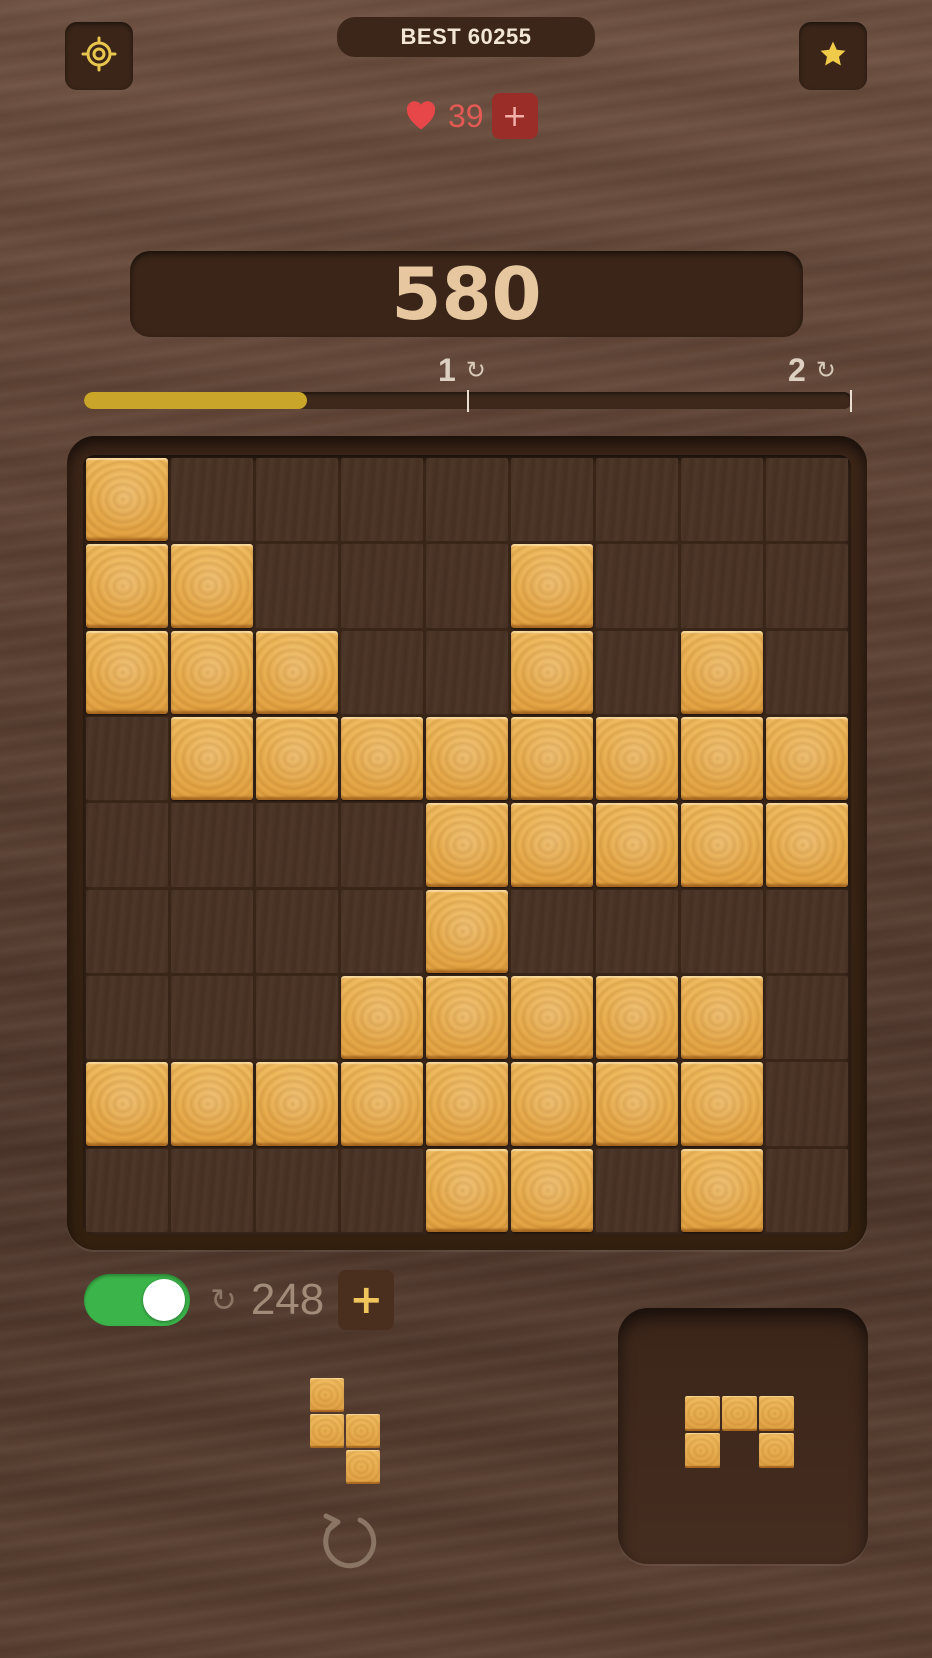  Describe the element at coordinates (348, 1544) in the screenshot. I see `rotate-icon` at that location.